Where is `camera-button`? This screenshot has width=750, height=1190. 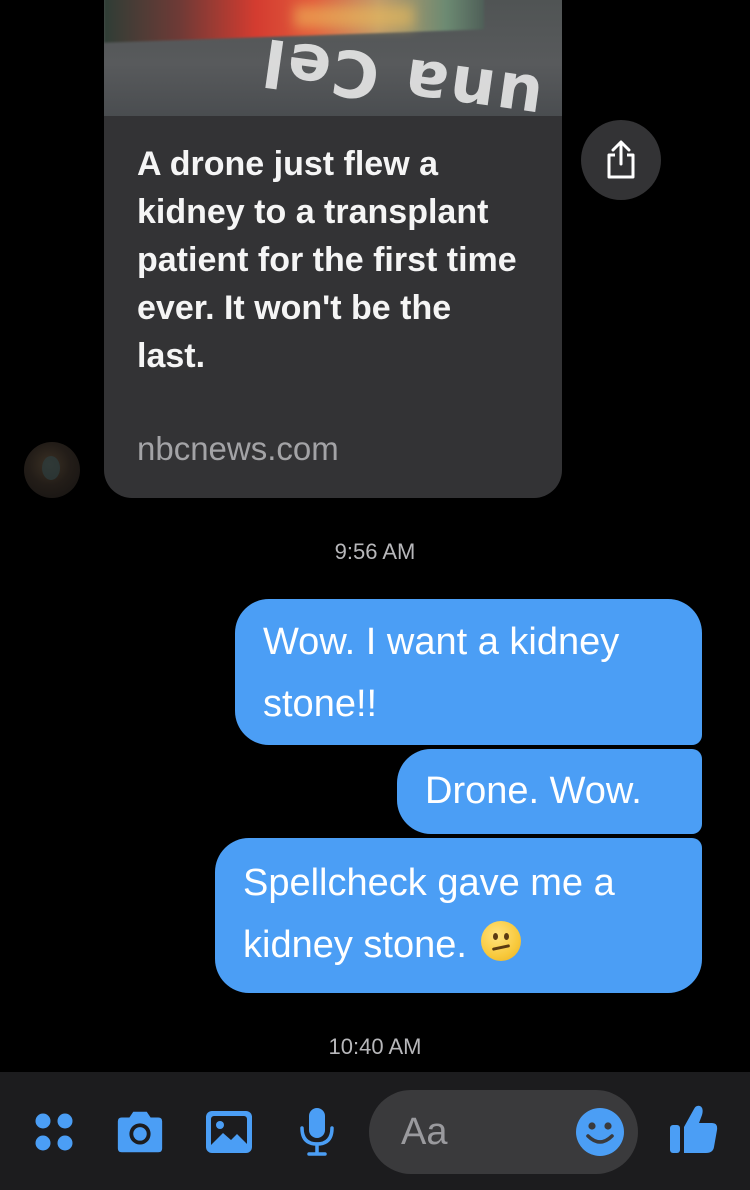
camera-button is located at coordinates (140, 1132).